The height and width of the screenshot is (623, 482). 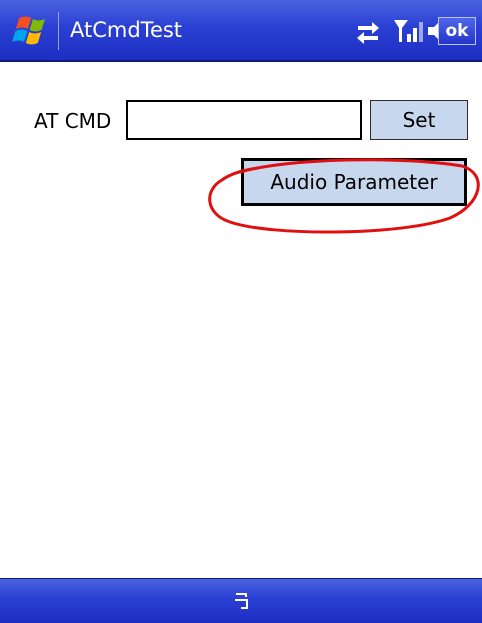 I want to click on app-title: AtCmdTest, so click(x=126, y=30).